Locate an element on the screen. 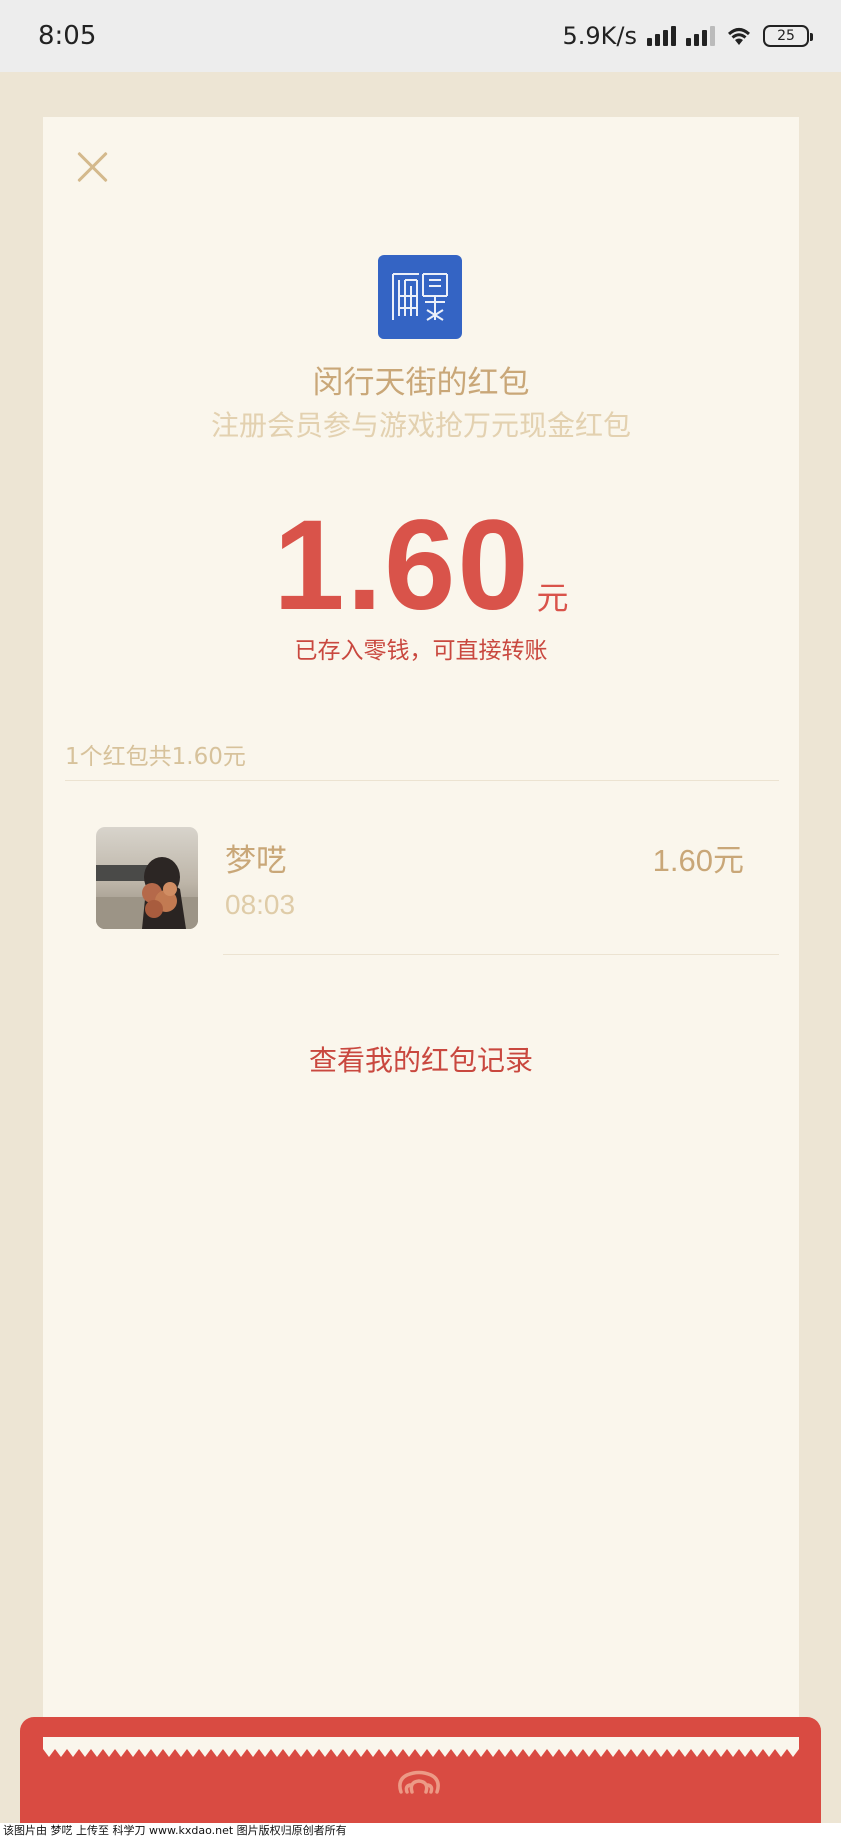  amount-display: 1.60 元 is located at coordinates (421, 565).